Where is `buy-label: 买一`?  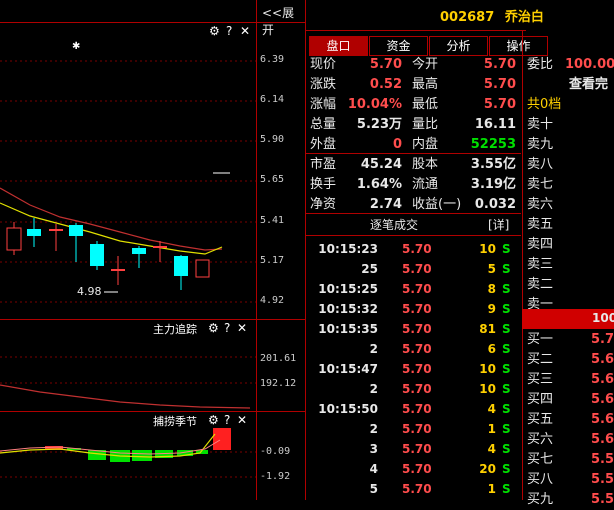 buy-label: 买一 is located at coordinates (540, 339).